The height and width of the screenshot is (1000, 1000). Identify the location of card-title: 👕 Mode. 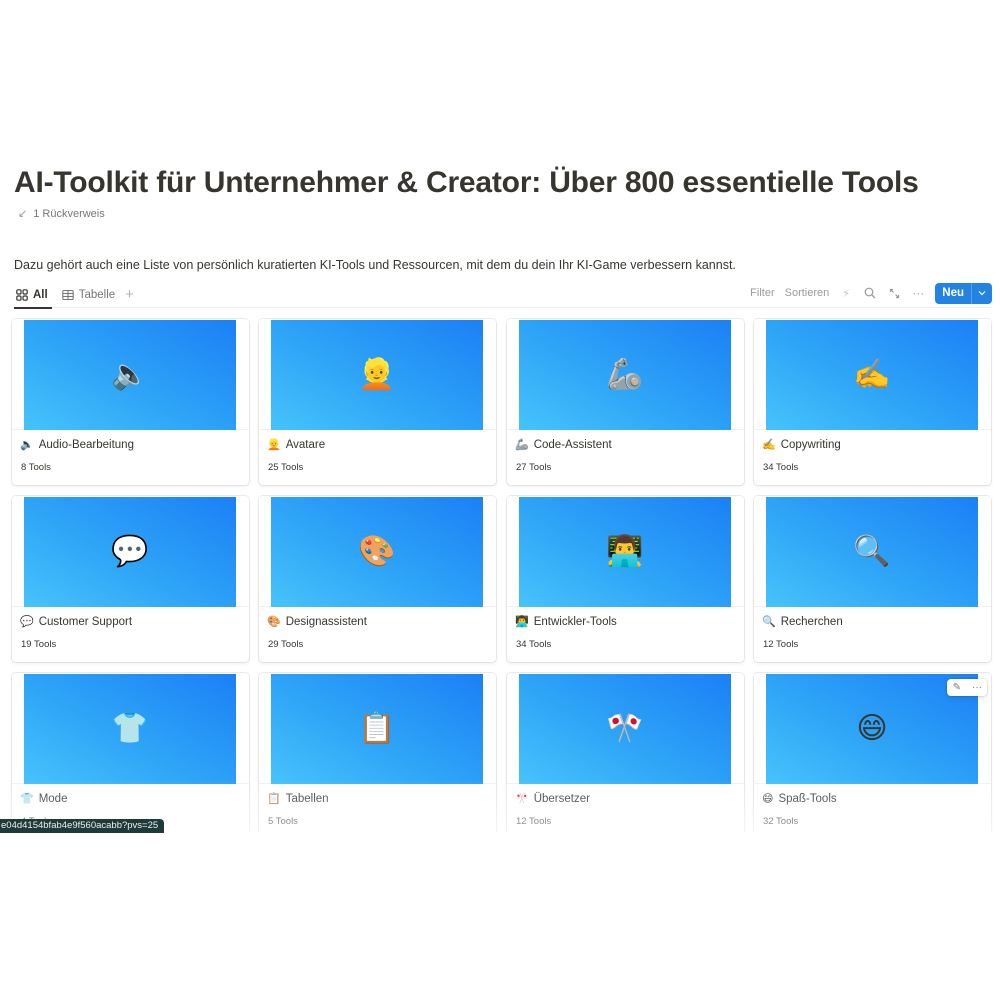
(44, 799).